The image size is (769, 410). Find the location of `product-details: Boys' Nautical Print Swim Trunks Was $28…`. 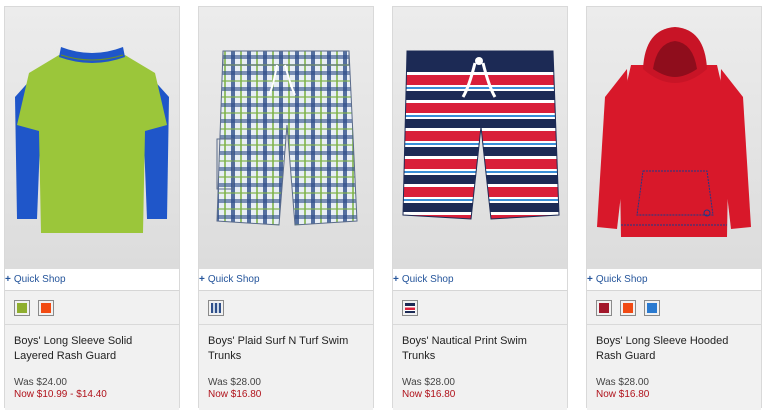

product-details: Boys' Nautical Print Swim Trunks Was $28… is located at coordinates (480, 350).